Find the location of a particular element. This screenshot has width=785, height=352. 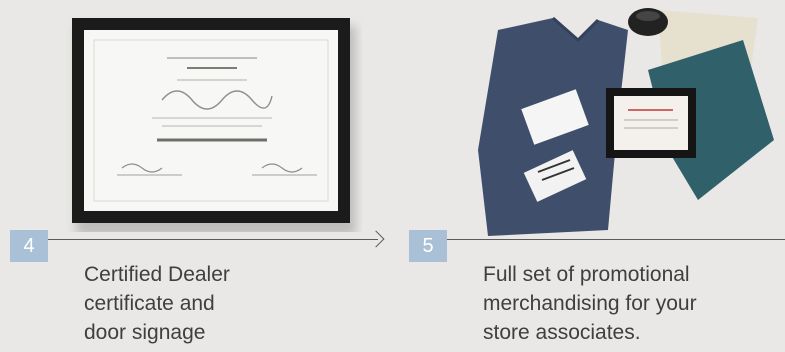

step-5-badge: 5 is located at coordinates (428, 246).